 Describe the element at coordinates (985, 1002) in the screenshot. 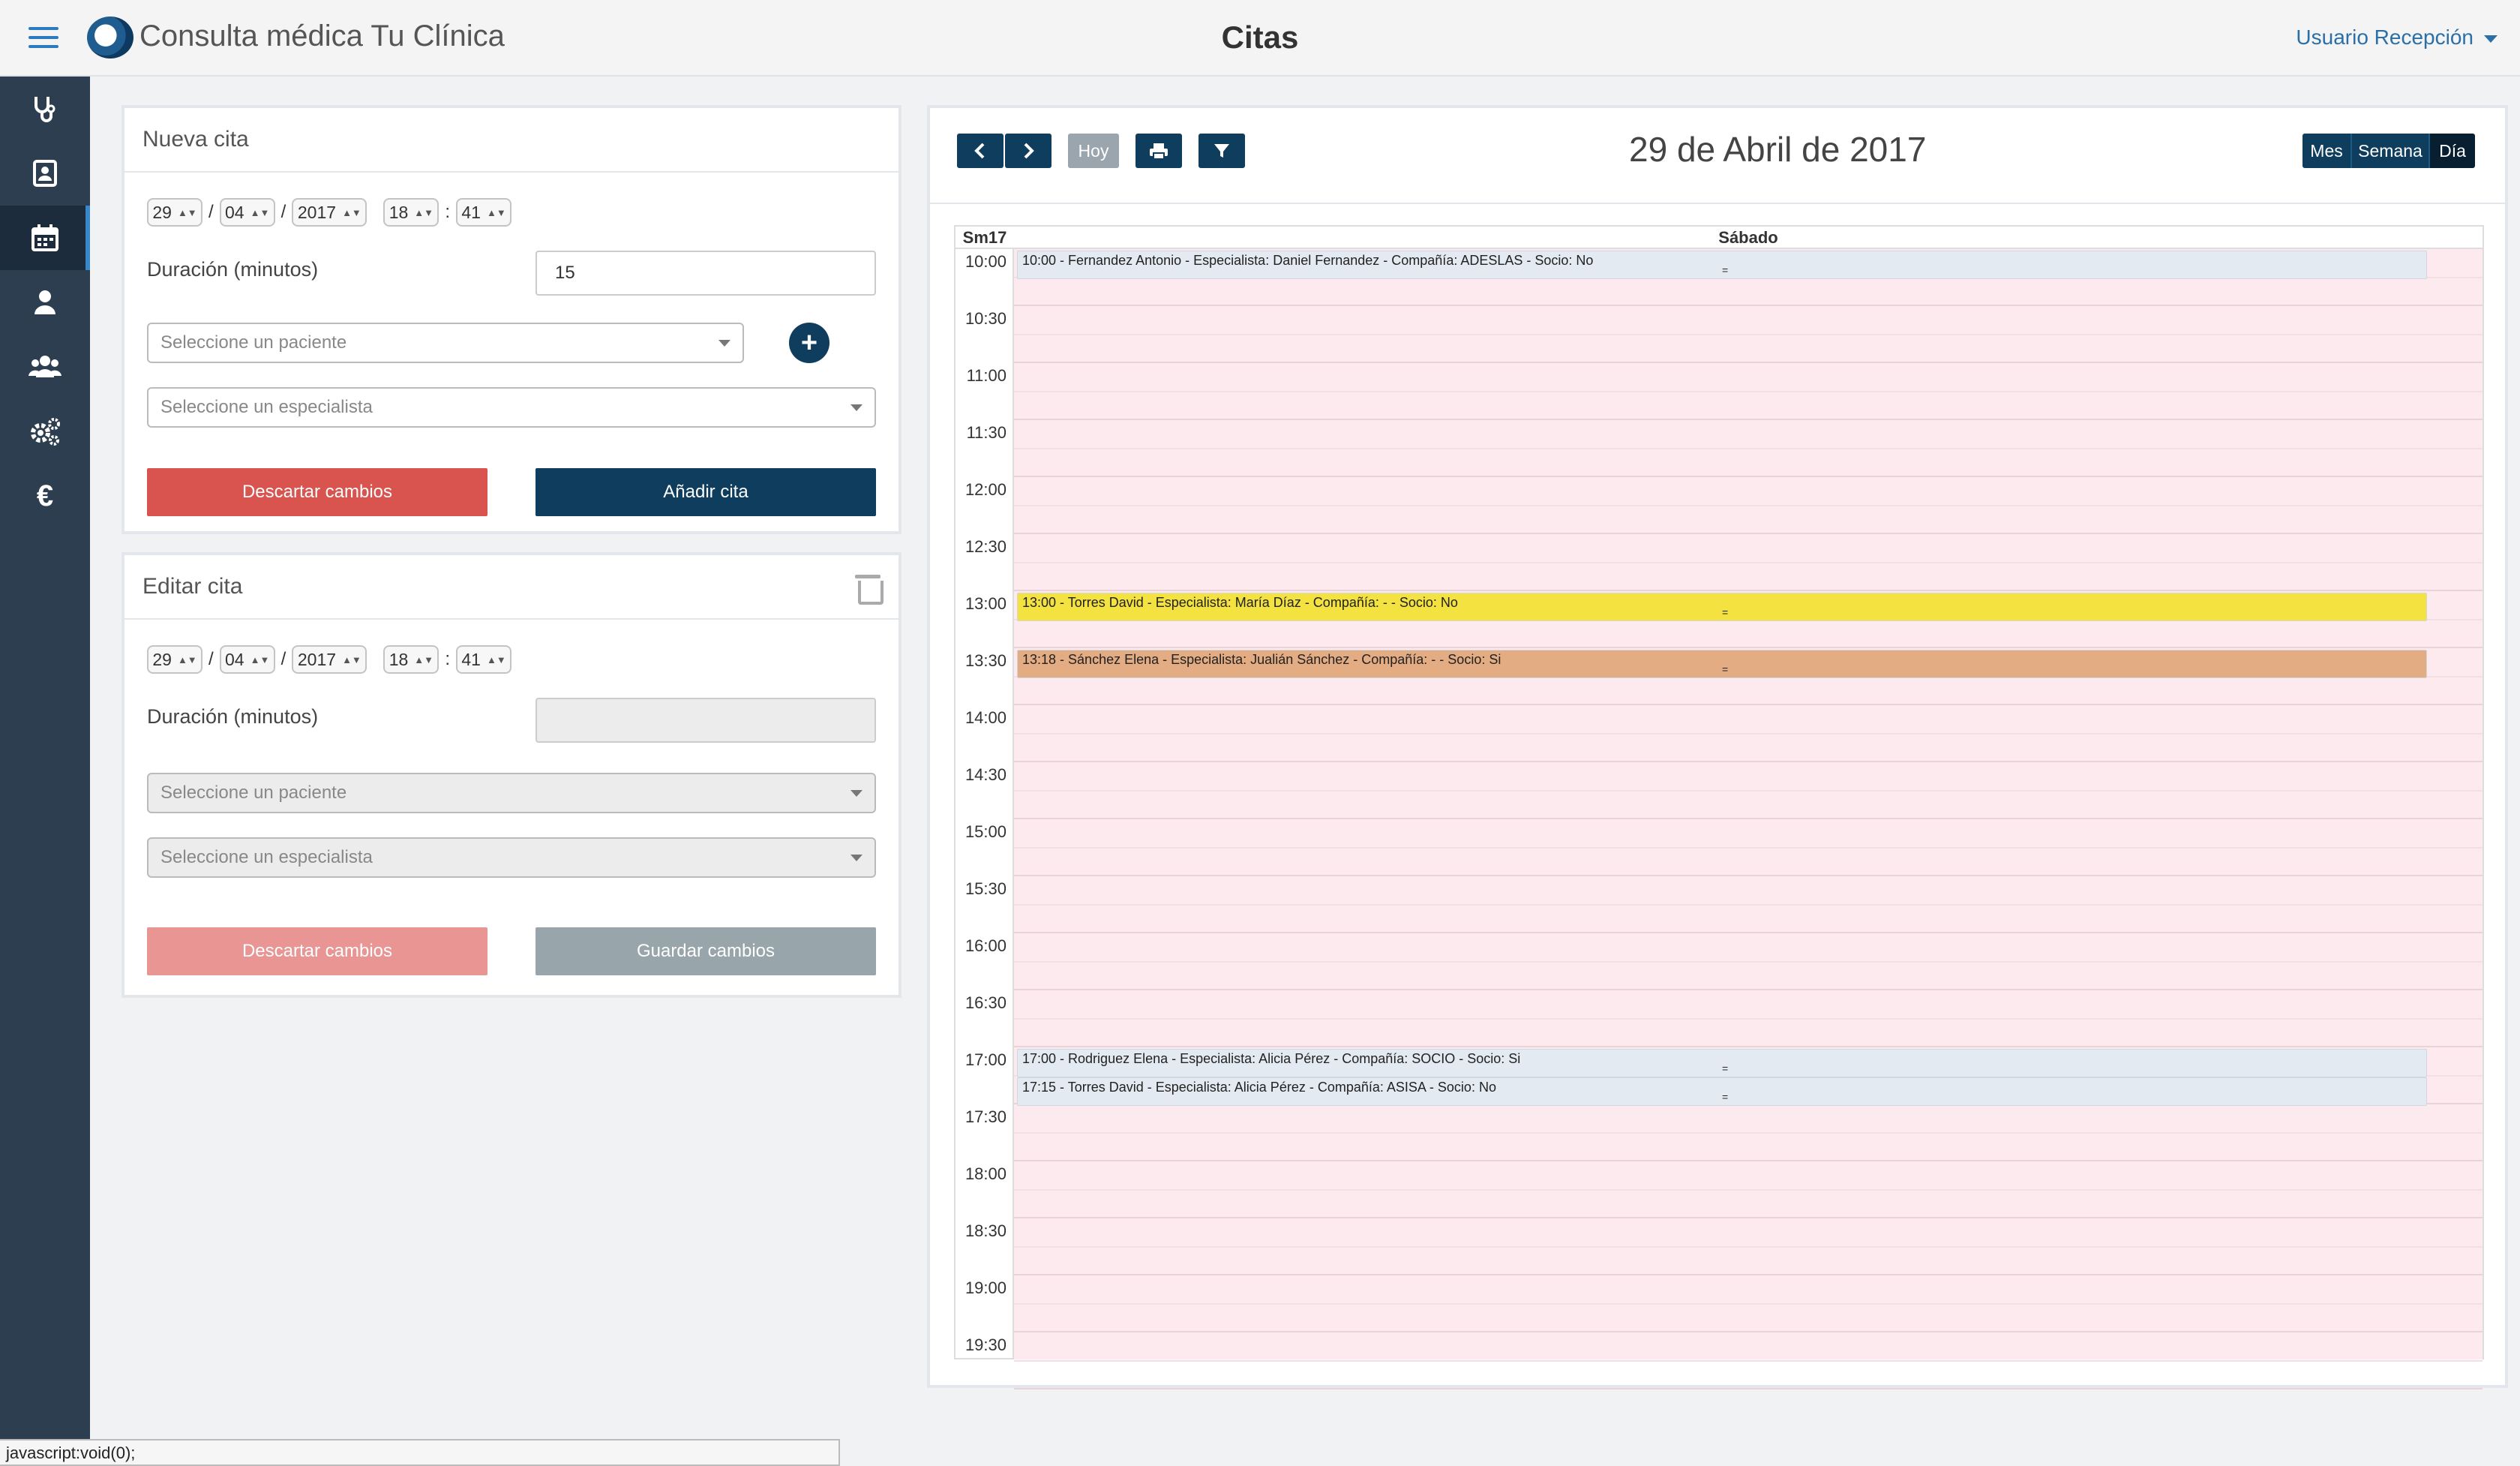

I see `time-slot-label: 16:30` at that location.